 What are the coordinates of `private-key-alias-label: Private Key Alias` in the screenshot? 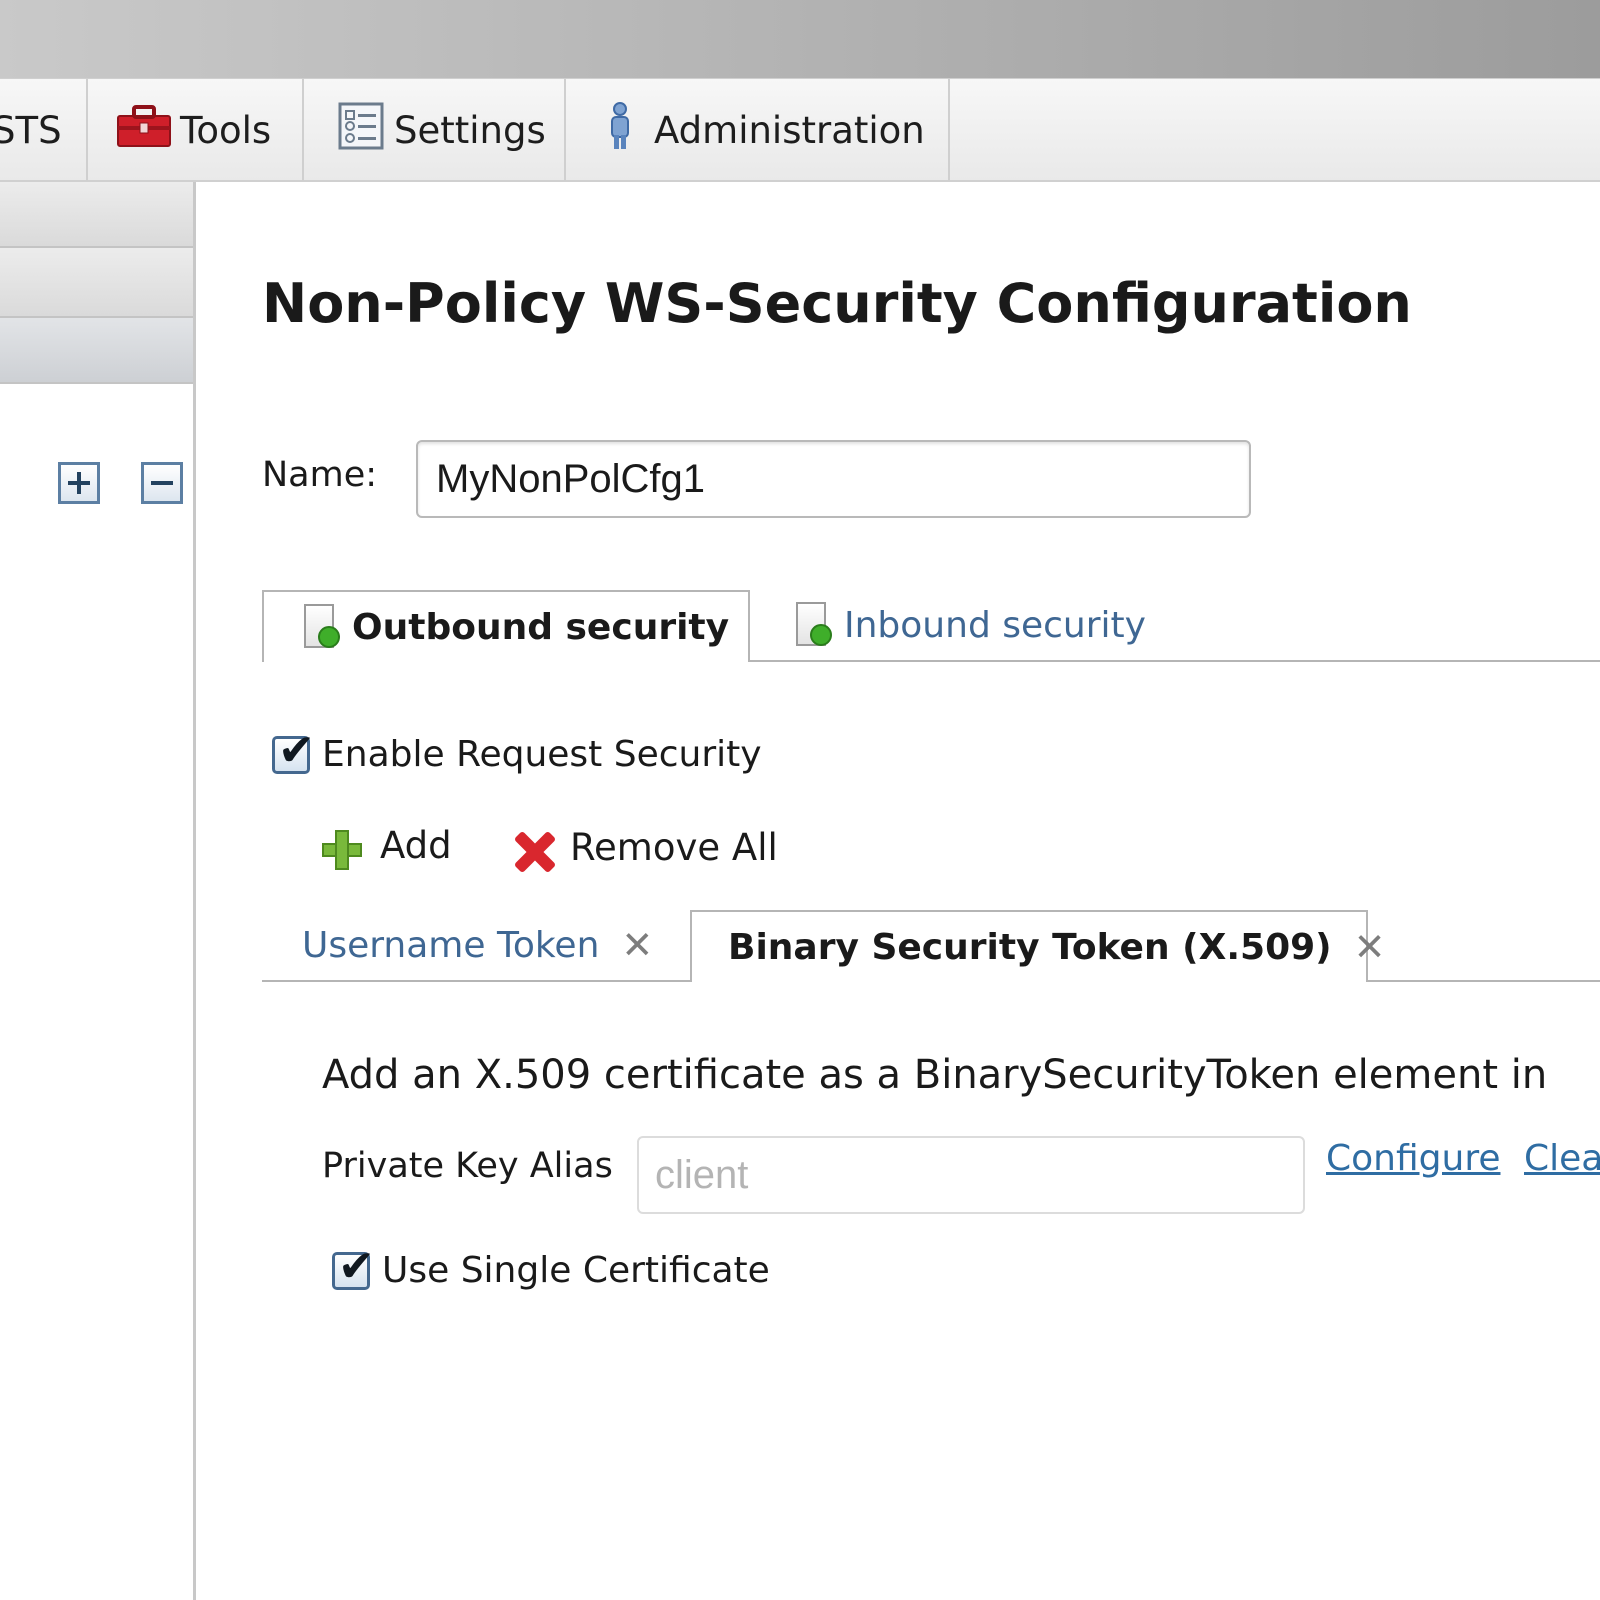 It's located at (467, 1166).